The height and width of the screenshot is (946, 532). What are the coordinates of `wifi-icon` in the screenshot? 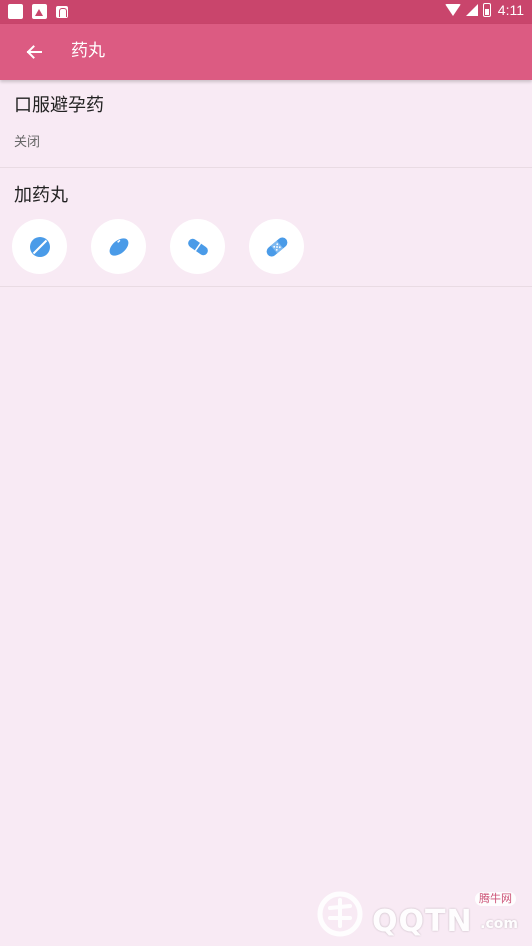 It's located at (452, 10).